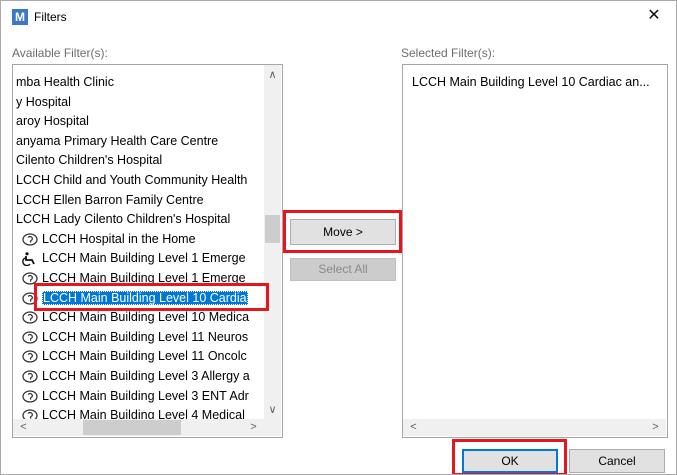  I want to click on list-item-label: LCCH Main Building Level 10 Medica, so click(146, 317).